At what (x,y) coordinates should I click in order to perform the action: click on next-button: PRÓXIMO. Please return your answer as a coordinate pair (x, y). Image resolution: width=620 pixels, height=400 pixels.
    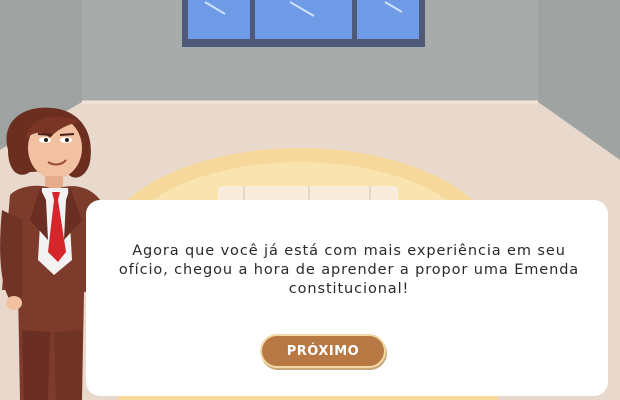
    Looking at the image, I should click on (323, 351).